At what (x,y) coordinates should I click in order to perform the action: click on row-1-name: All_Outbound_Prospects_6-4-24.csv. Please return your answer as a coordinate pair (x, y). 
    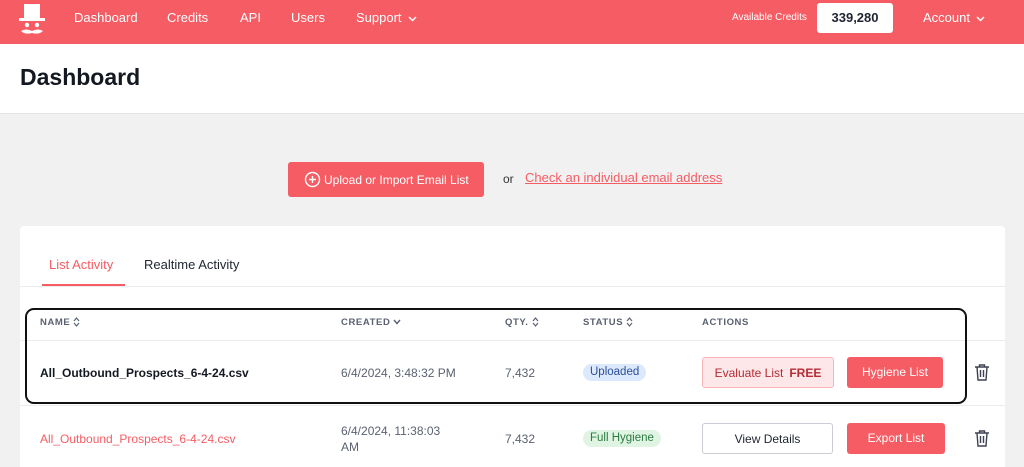
    Looking at the image, I should click on (144, 373).